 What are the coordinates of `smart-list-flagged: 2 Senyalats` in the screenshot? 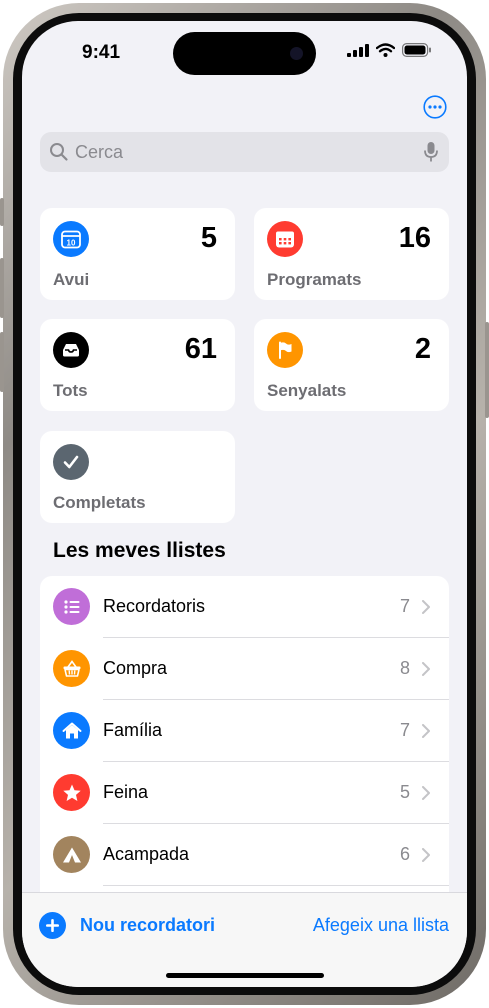 It's located at (351, 365).